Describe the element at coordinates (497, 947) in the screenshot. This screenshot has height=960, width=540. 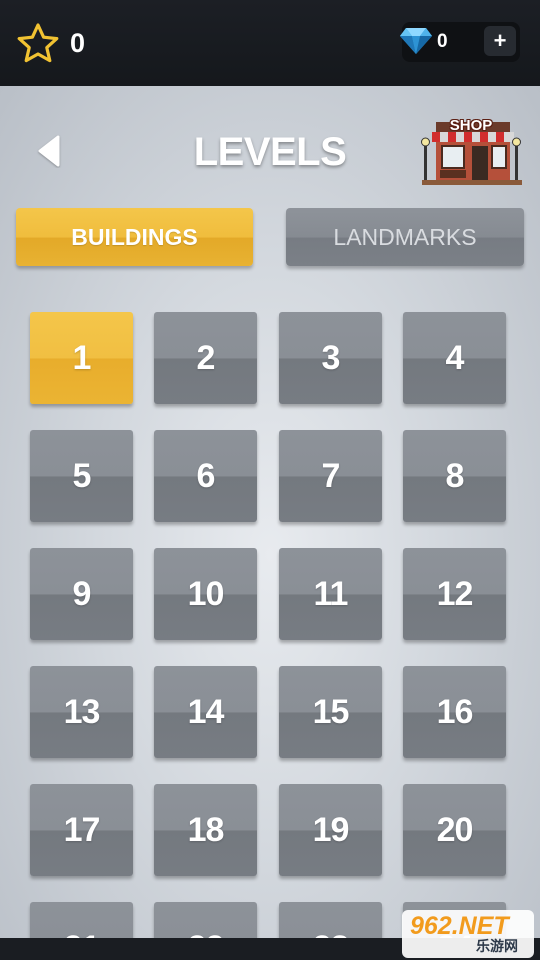
I see `watermark-sub: 乐游网` at that location.